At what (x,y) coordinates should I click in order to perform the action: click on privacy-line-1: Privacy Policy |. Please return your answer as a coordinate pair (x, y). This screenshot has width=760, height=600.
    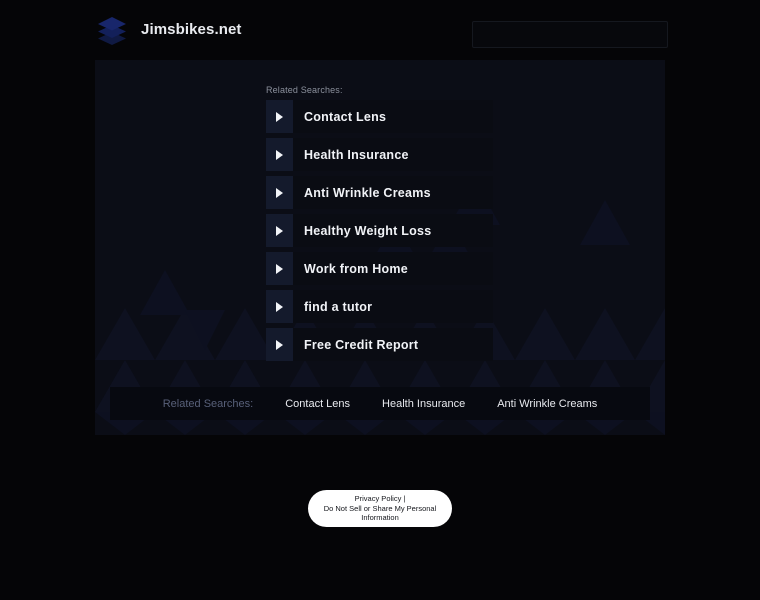
    Looking at the image, I should click on (380, 499).